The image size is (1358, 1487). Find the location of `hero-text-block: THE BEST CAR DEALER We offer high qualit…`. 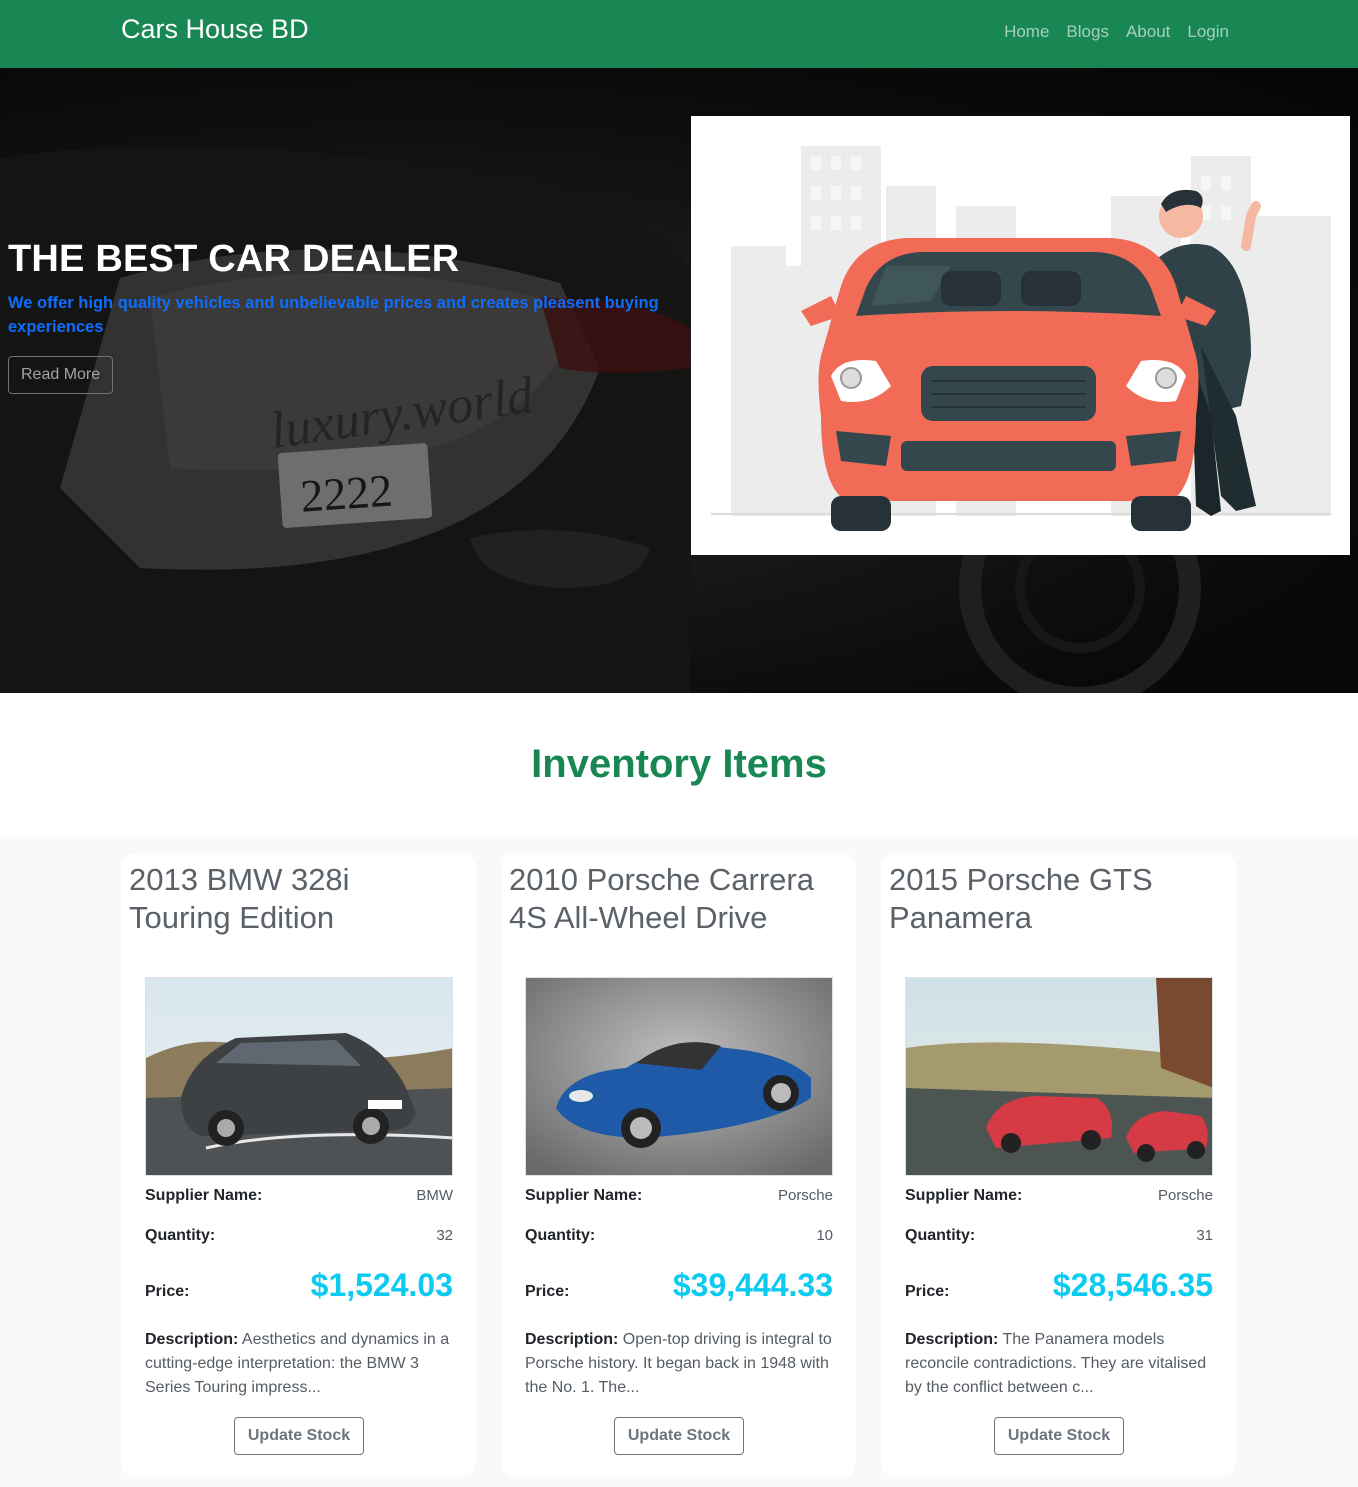

hero-text-block: THE BEST CAR DEALER We offer high qualit… is located at coordinates (338, 316).